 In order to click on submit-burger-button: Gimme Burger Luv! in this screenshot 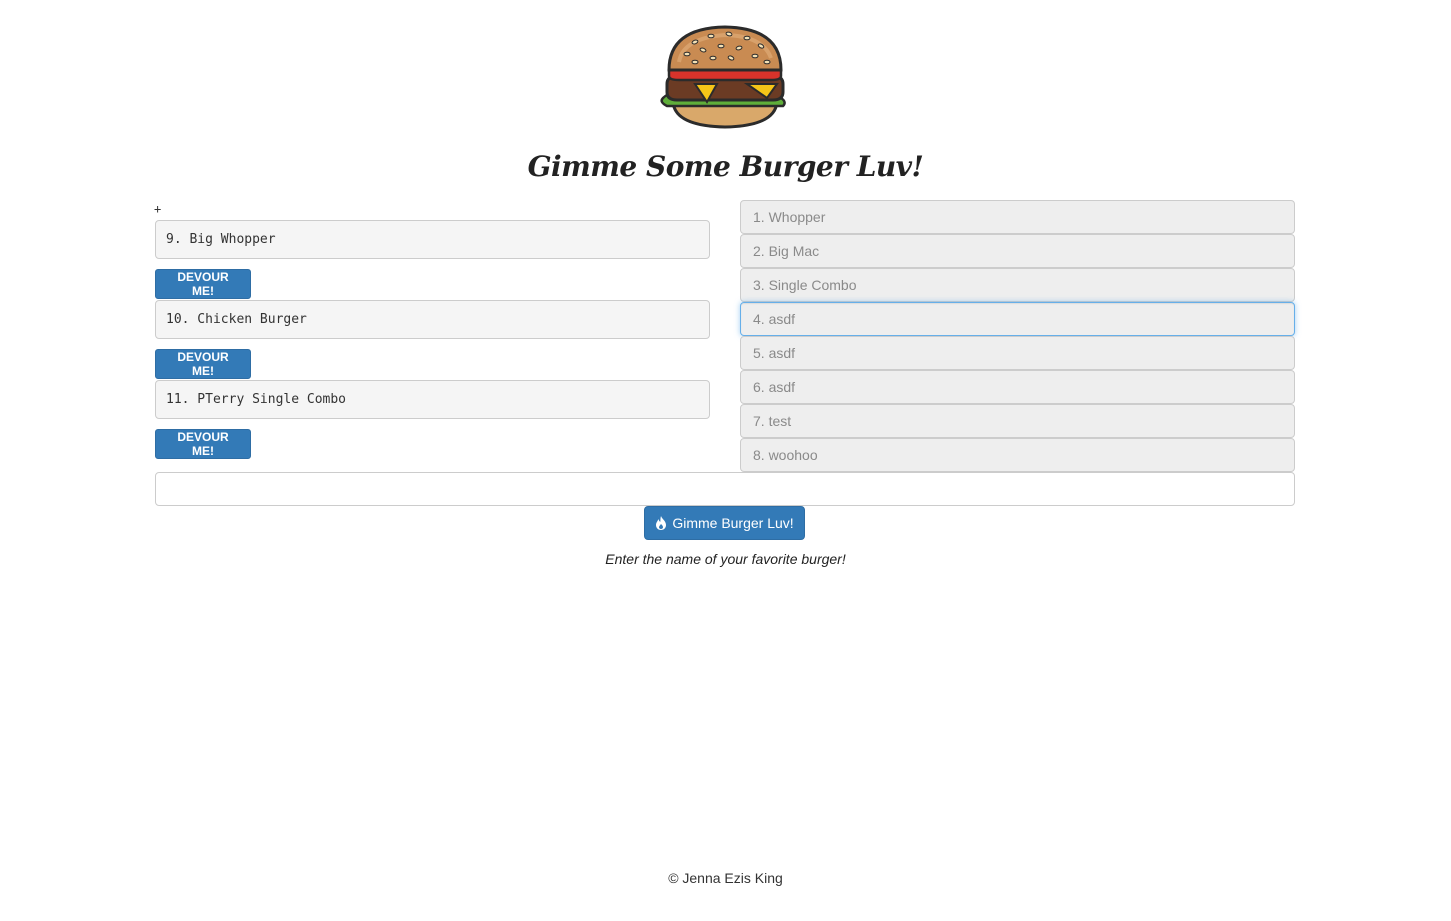, I will do `click(724, 523)`.